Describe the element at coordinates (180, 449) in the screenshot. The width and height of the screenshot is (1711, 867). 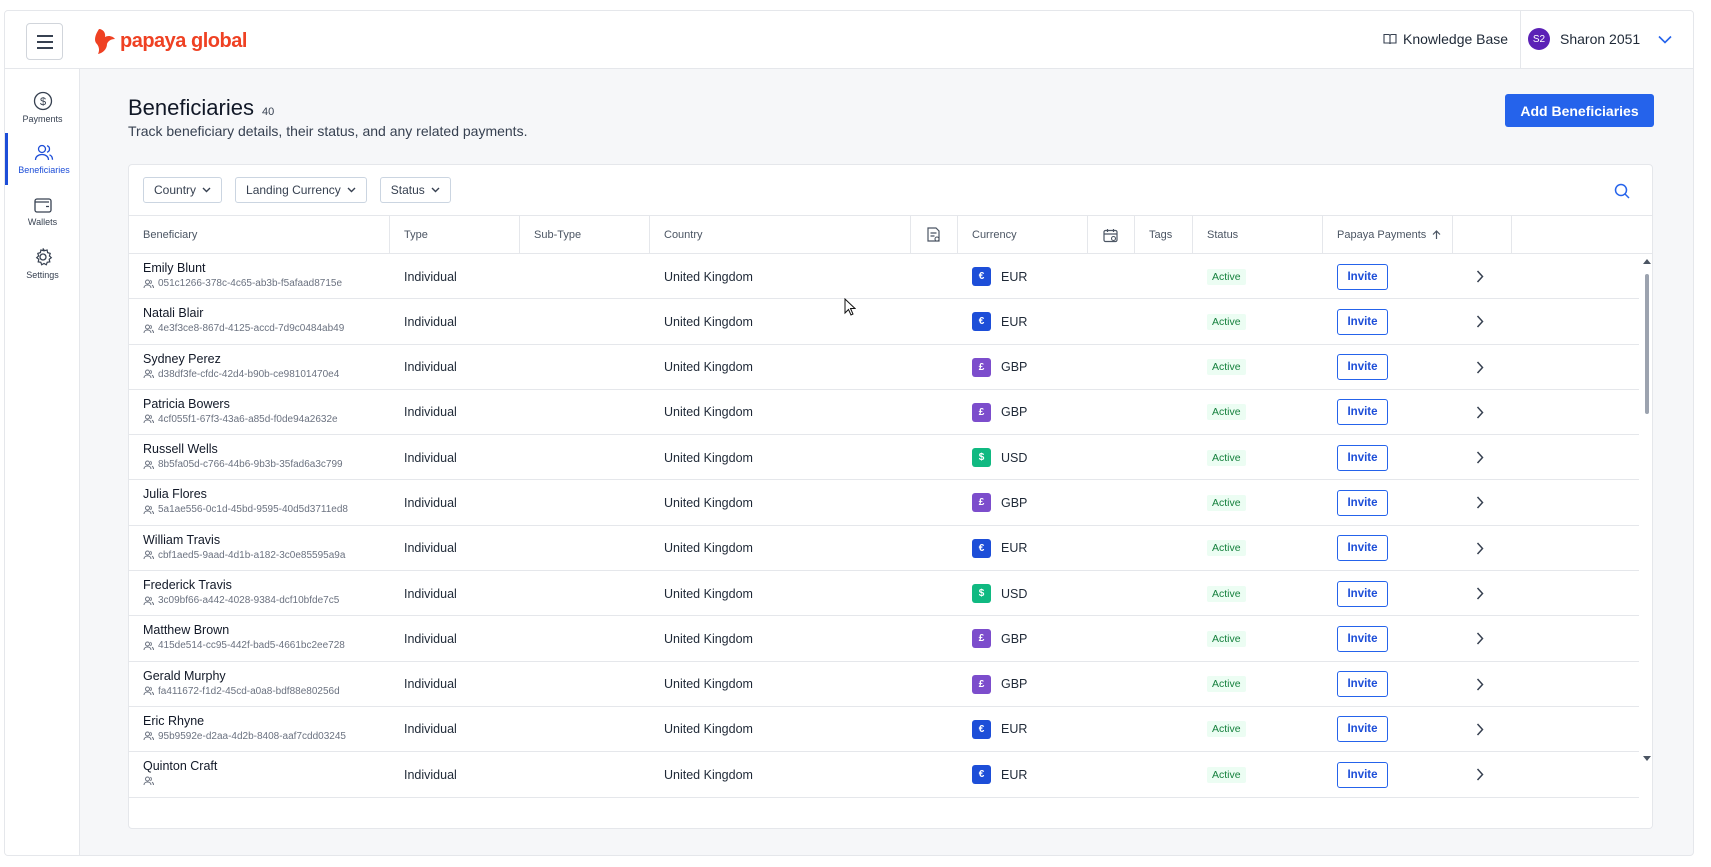
I see `beneficiary-name: Russell Wells` at that location.